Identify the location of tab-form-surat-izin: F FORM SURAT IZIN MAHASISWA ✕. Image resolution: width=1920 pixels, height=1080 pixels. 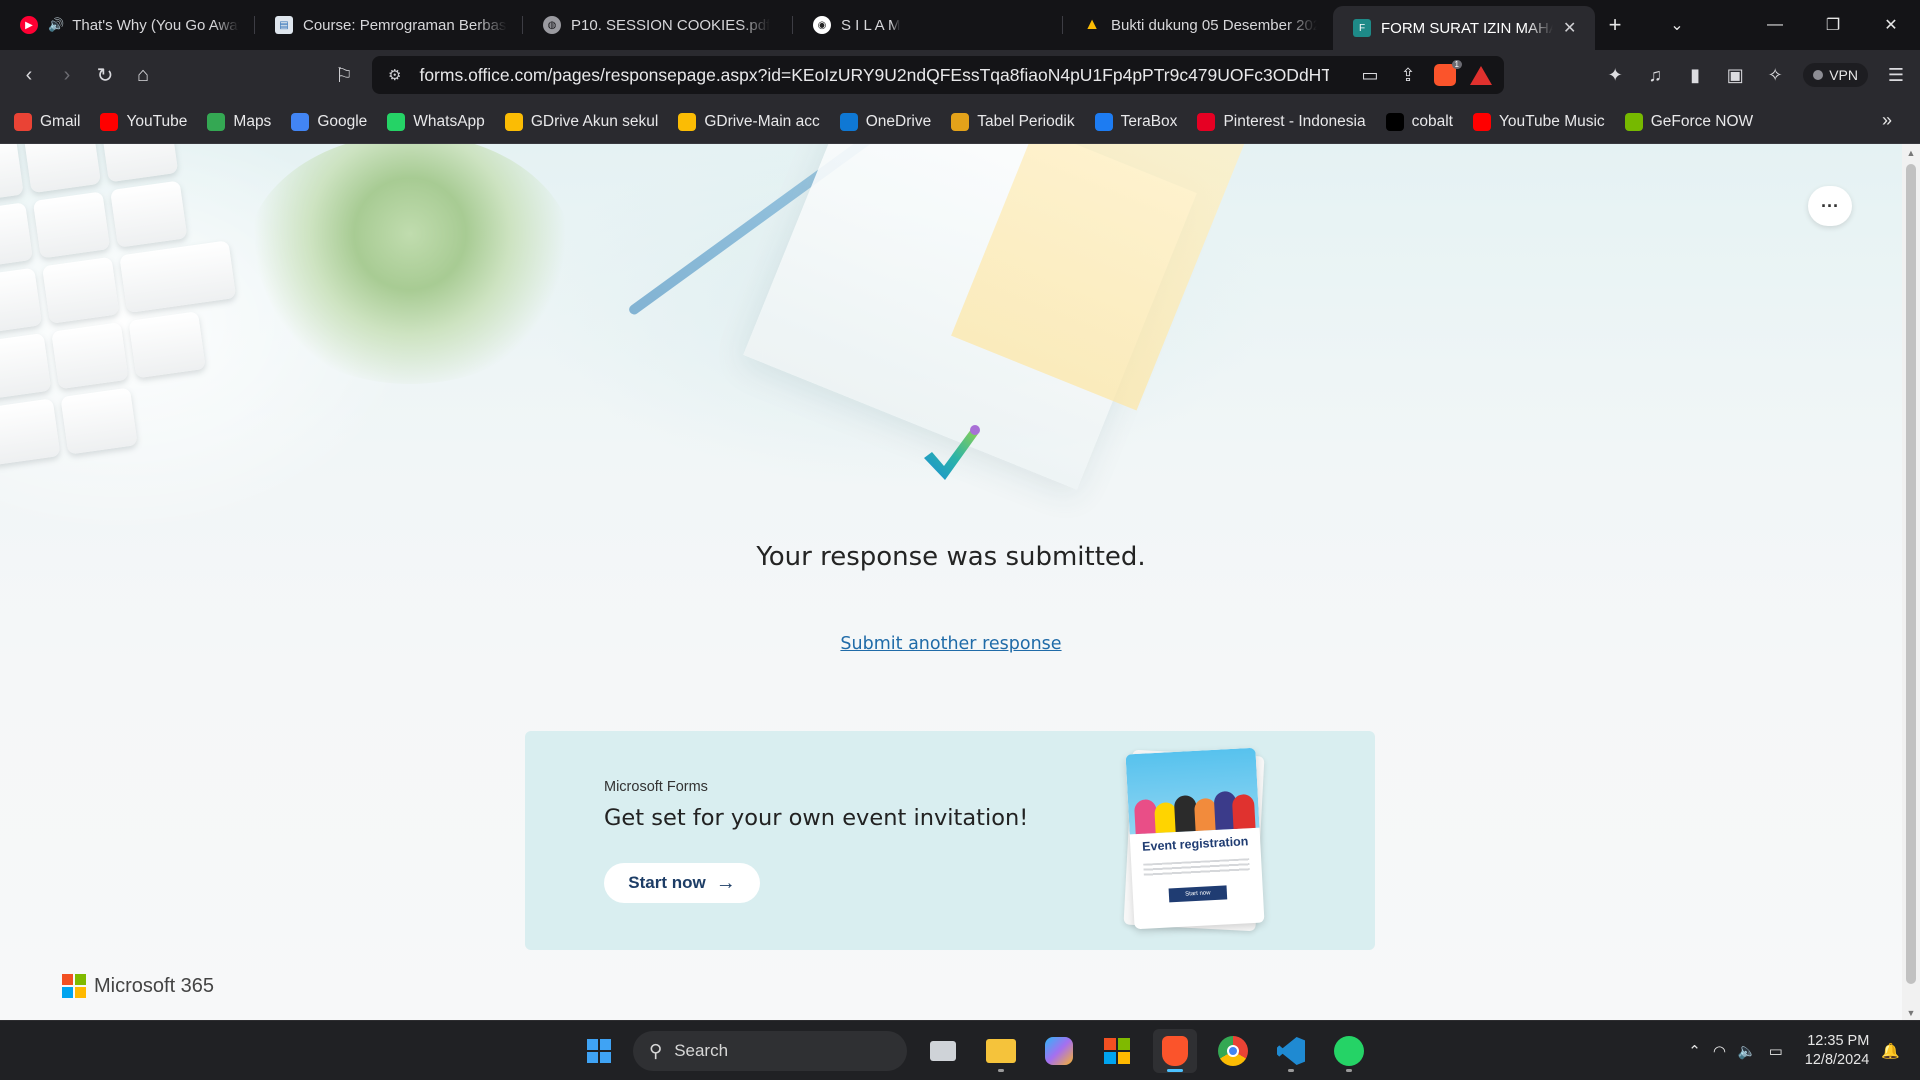
(1464, 28).